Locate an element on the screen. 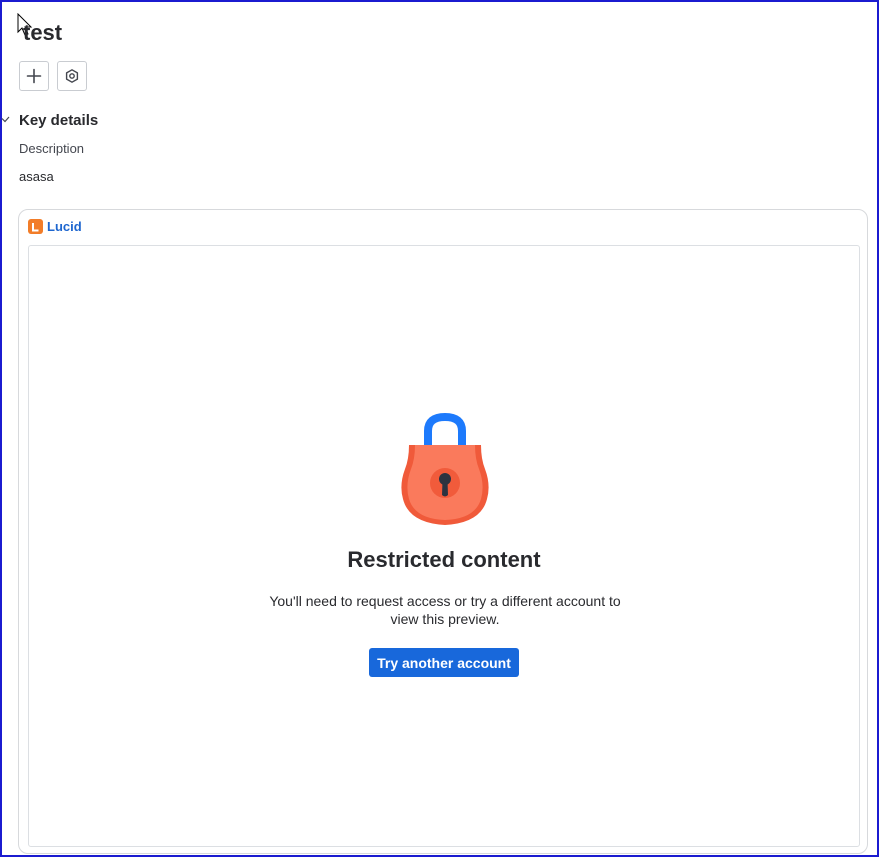  embed-header: Lucid is located at coordinates (55, 226).